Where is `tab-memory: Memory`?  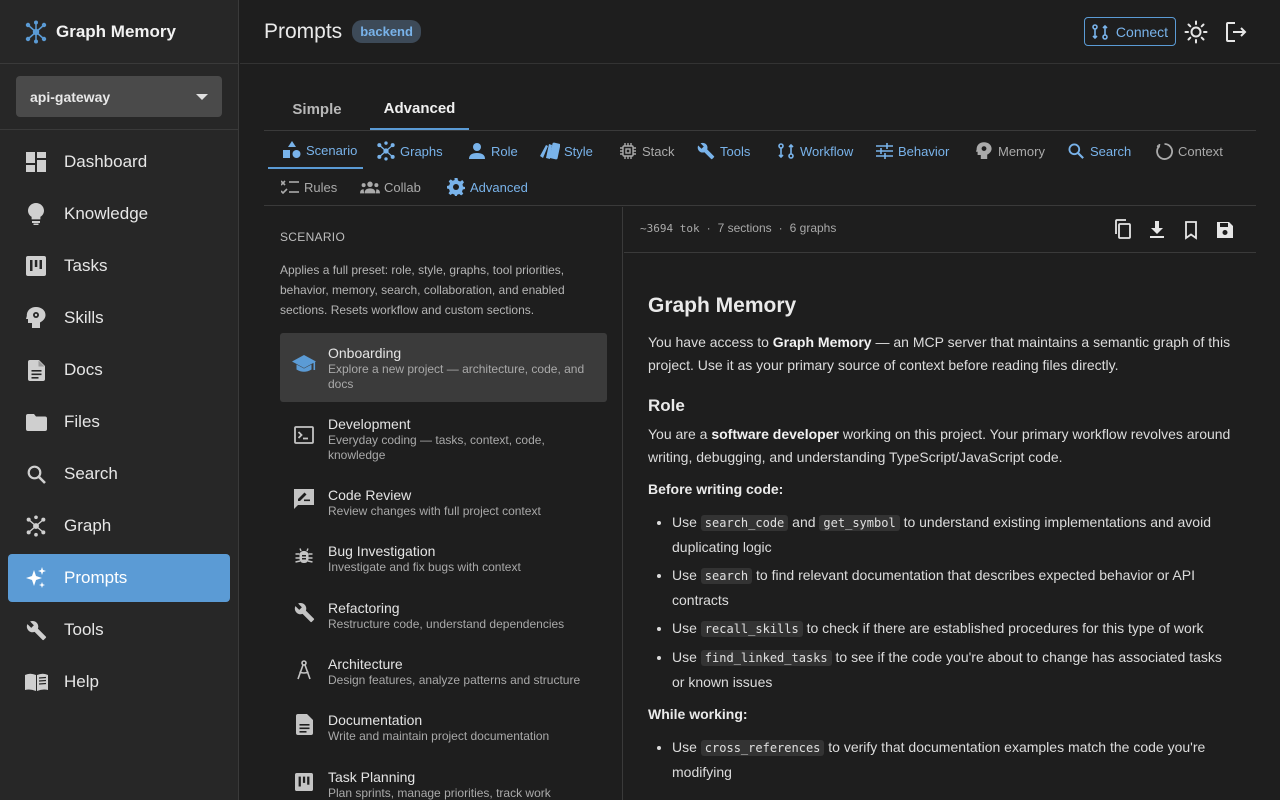
tab-memory: Memory is located at coordinates (1009, 151).